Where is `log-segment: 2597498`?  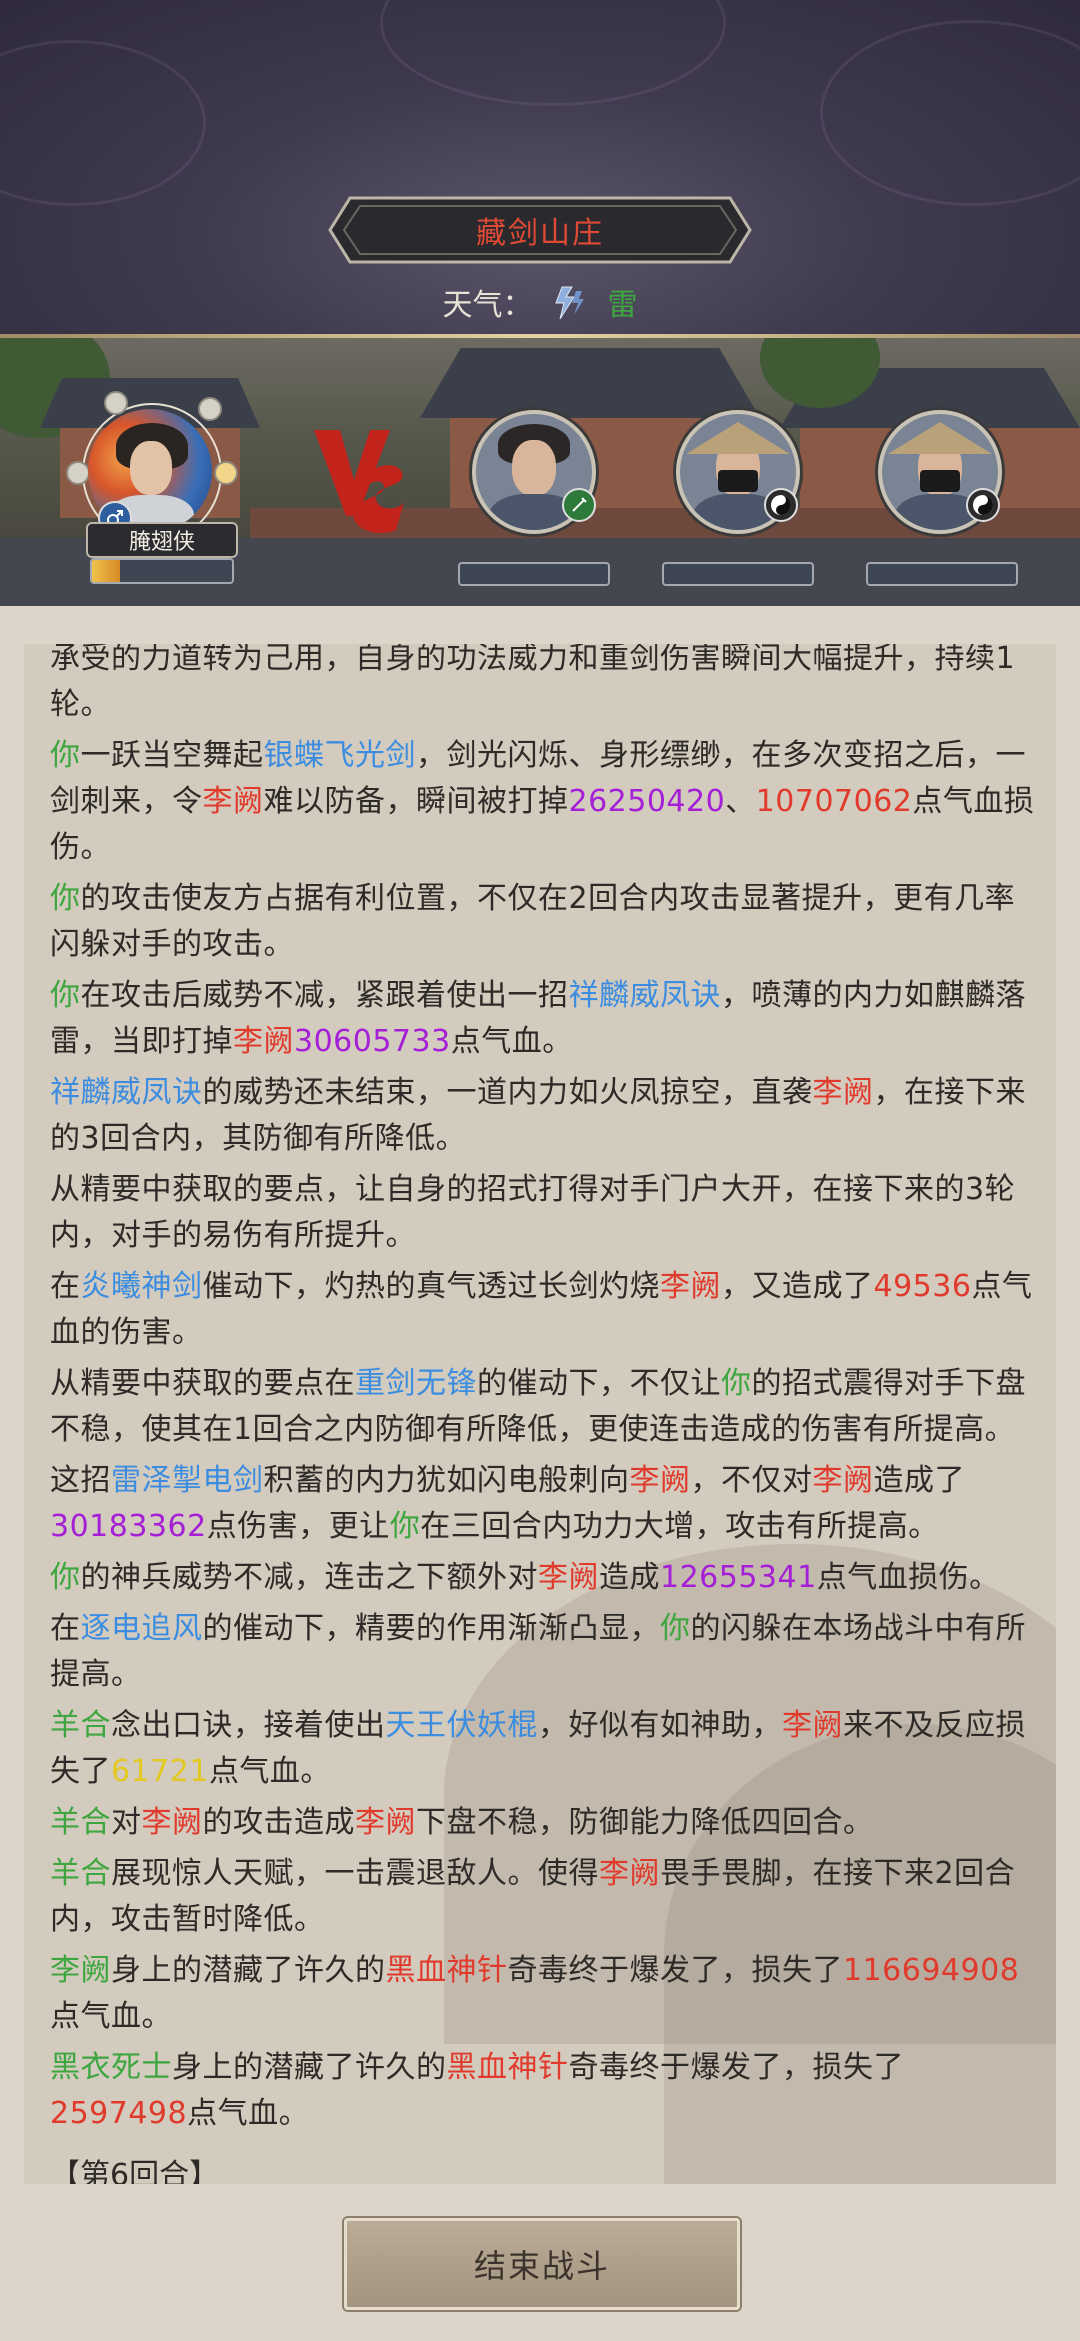 log-segment: 2597498 is located at coordinates (119, 2113).